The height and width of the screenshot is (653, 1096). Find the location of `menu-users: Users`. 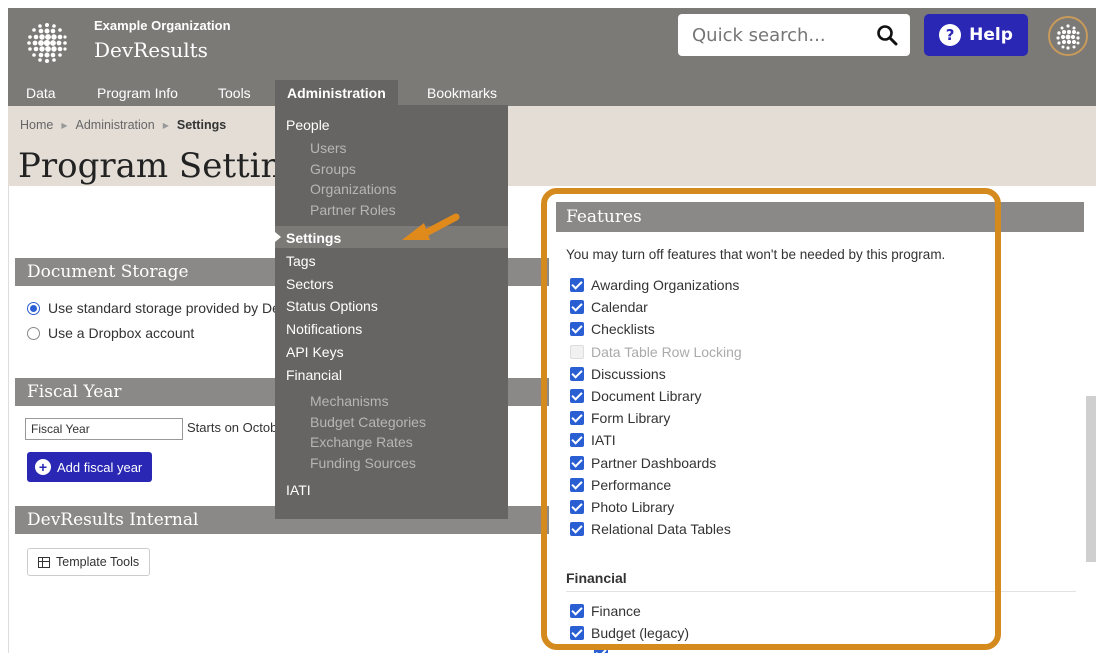

menu-users: Users is located at coordinates (328, 148).